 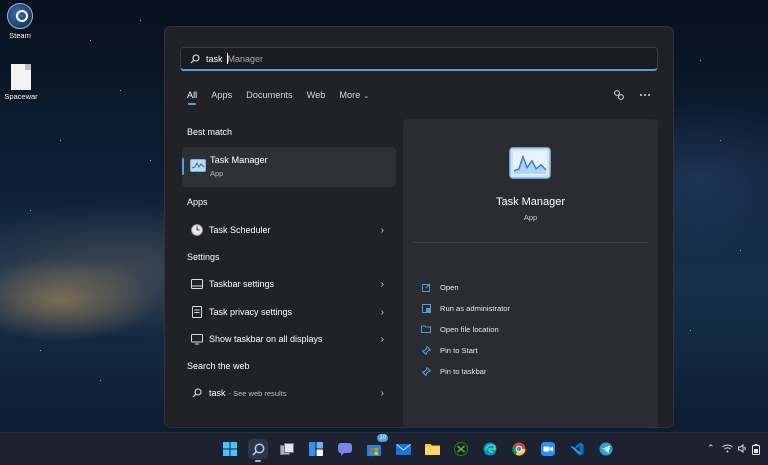 What do you see at coordinates (269, 95) in the screenshot?
I see `tab-label: Documents` at bounding box center [269, 95].